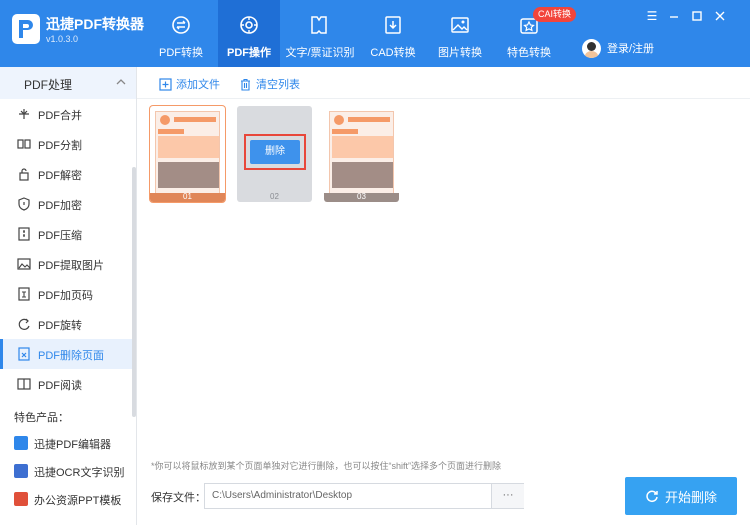 The image size is (750, 525). I want to click on app-version: v1.0.3.0, so click(62, 39).